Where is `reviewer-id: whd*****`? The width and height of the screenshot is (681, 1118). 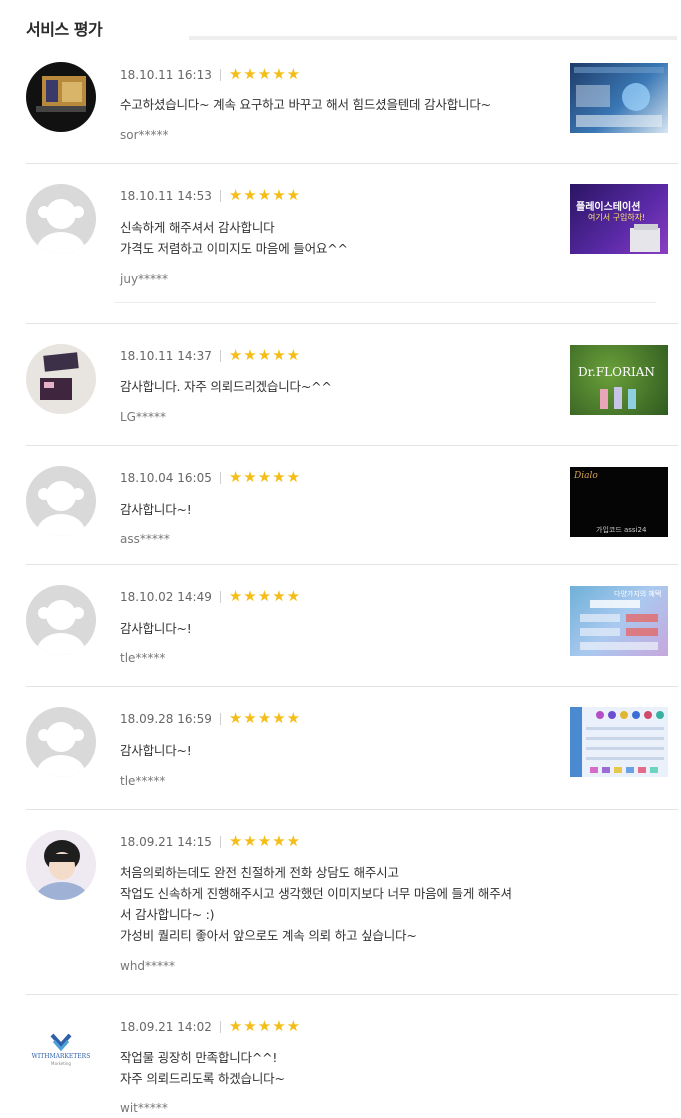
reviewer-id: whd***** is located at coordinates (148, 966).